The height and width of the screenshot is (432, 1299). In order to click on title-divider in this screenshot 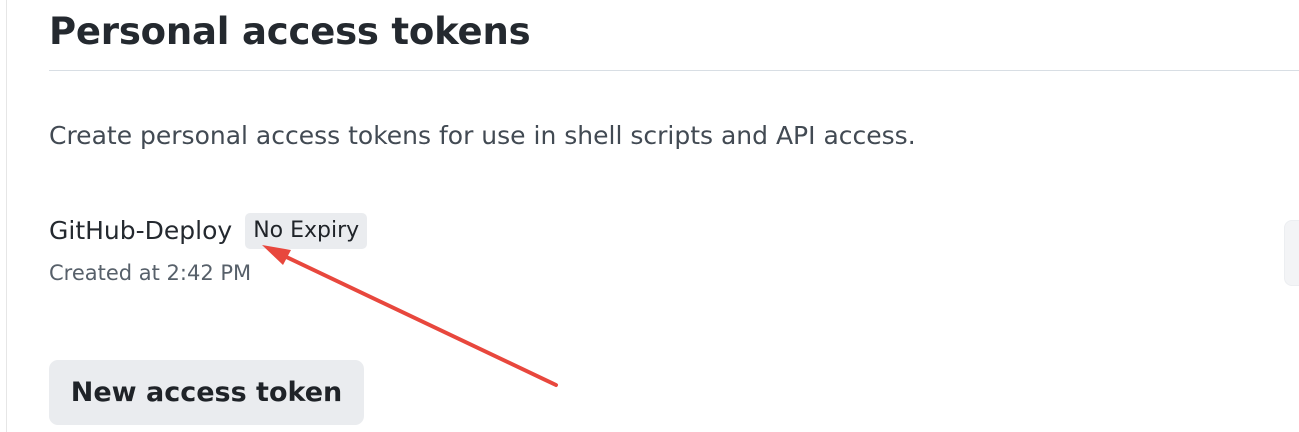, I will do `click(674, 70)`.